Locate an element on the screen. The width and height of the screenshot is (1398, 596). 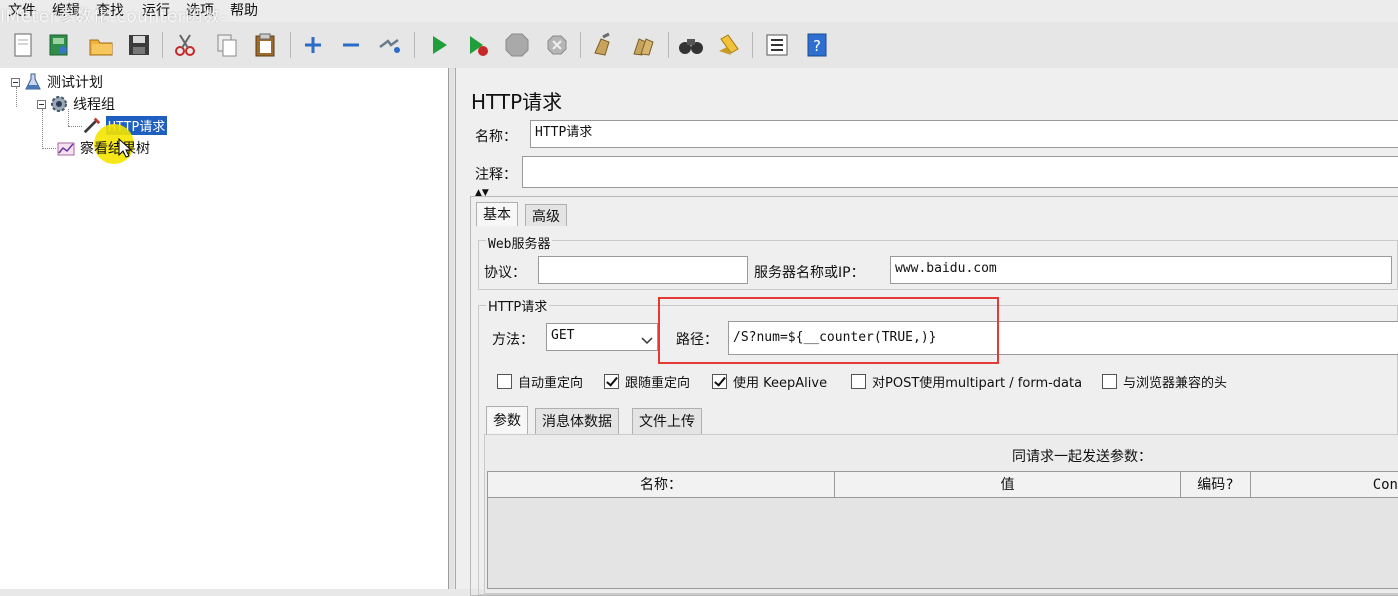
column-header-content-type: Con is located at coordinates (1324, 485).